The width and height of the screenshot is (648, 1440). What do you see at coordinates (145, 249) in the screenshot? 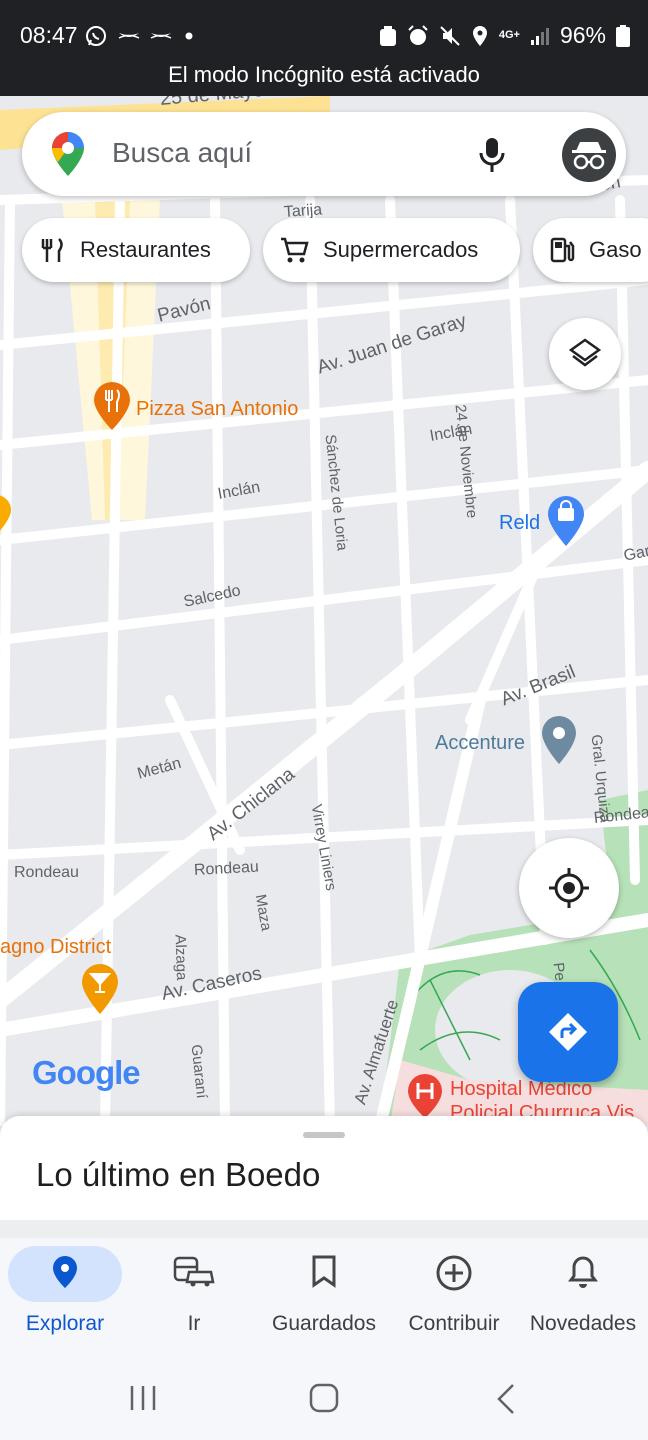
I see `chip-label: Restaurantes` at bounding box center [145, 249].